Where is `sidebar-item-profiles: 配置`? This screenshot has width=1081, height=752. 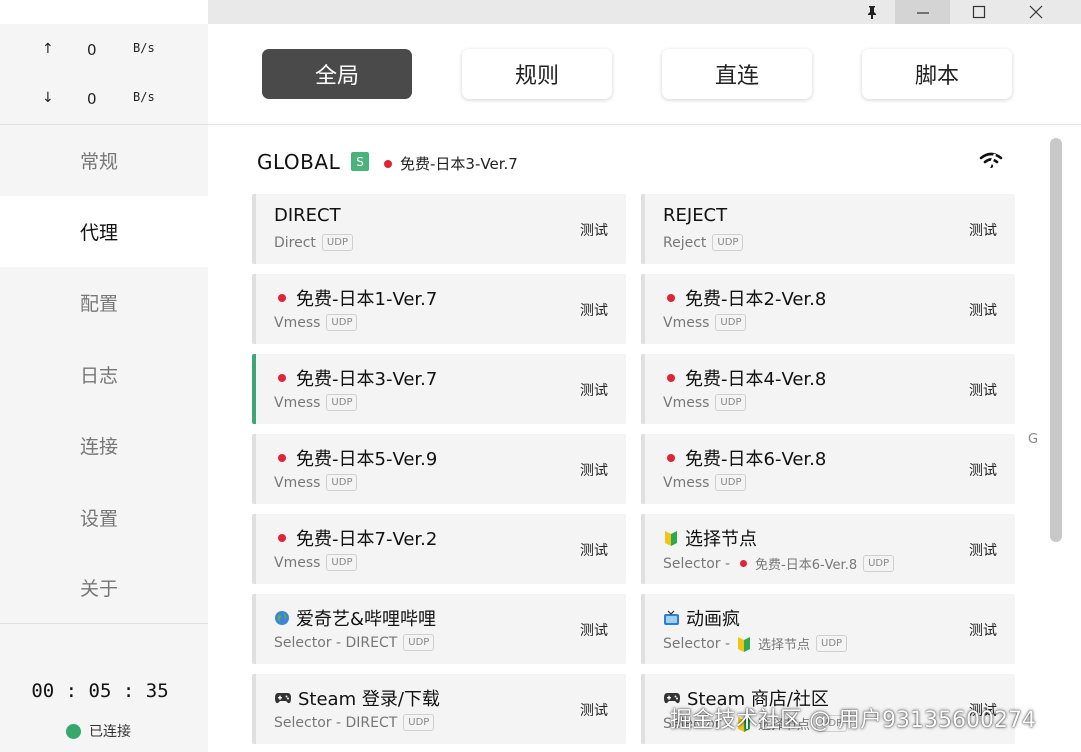 sidebar-item-profiles: 配置 is located at coordinates (104, 302).